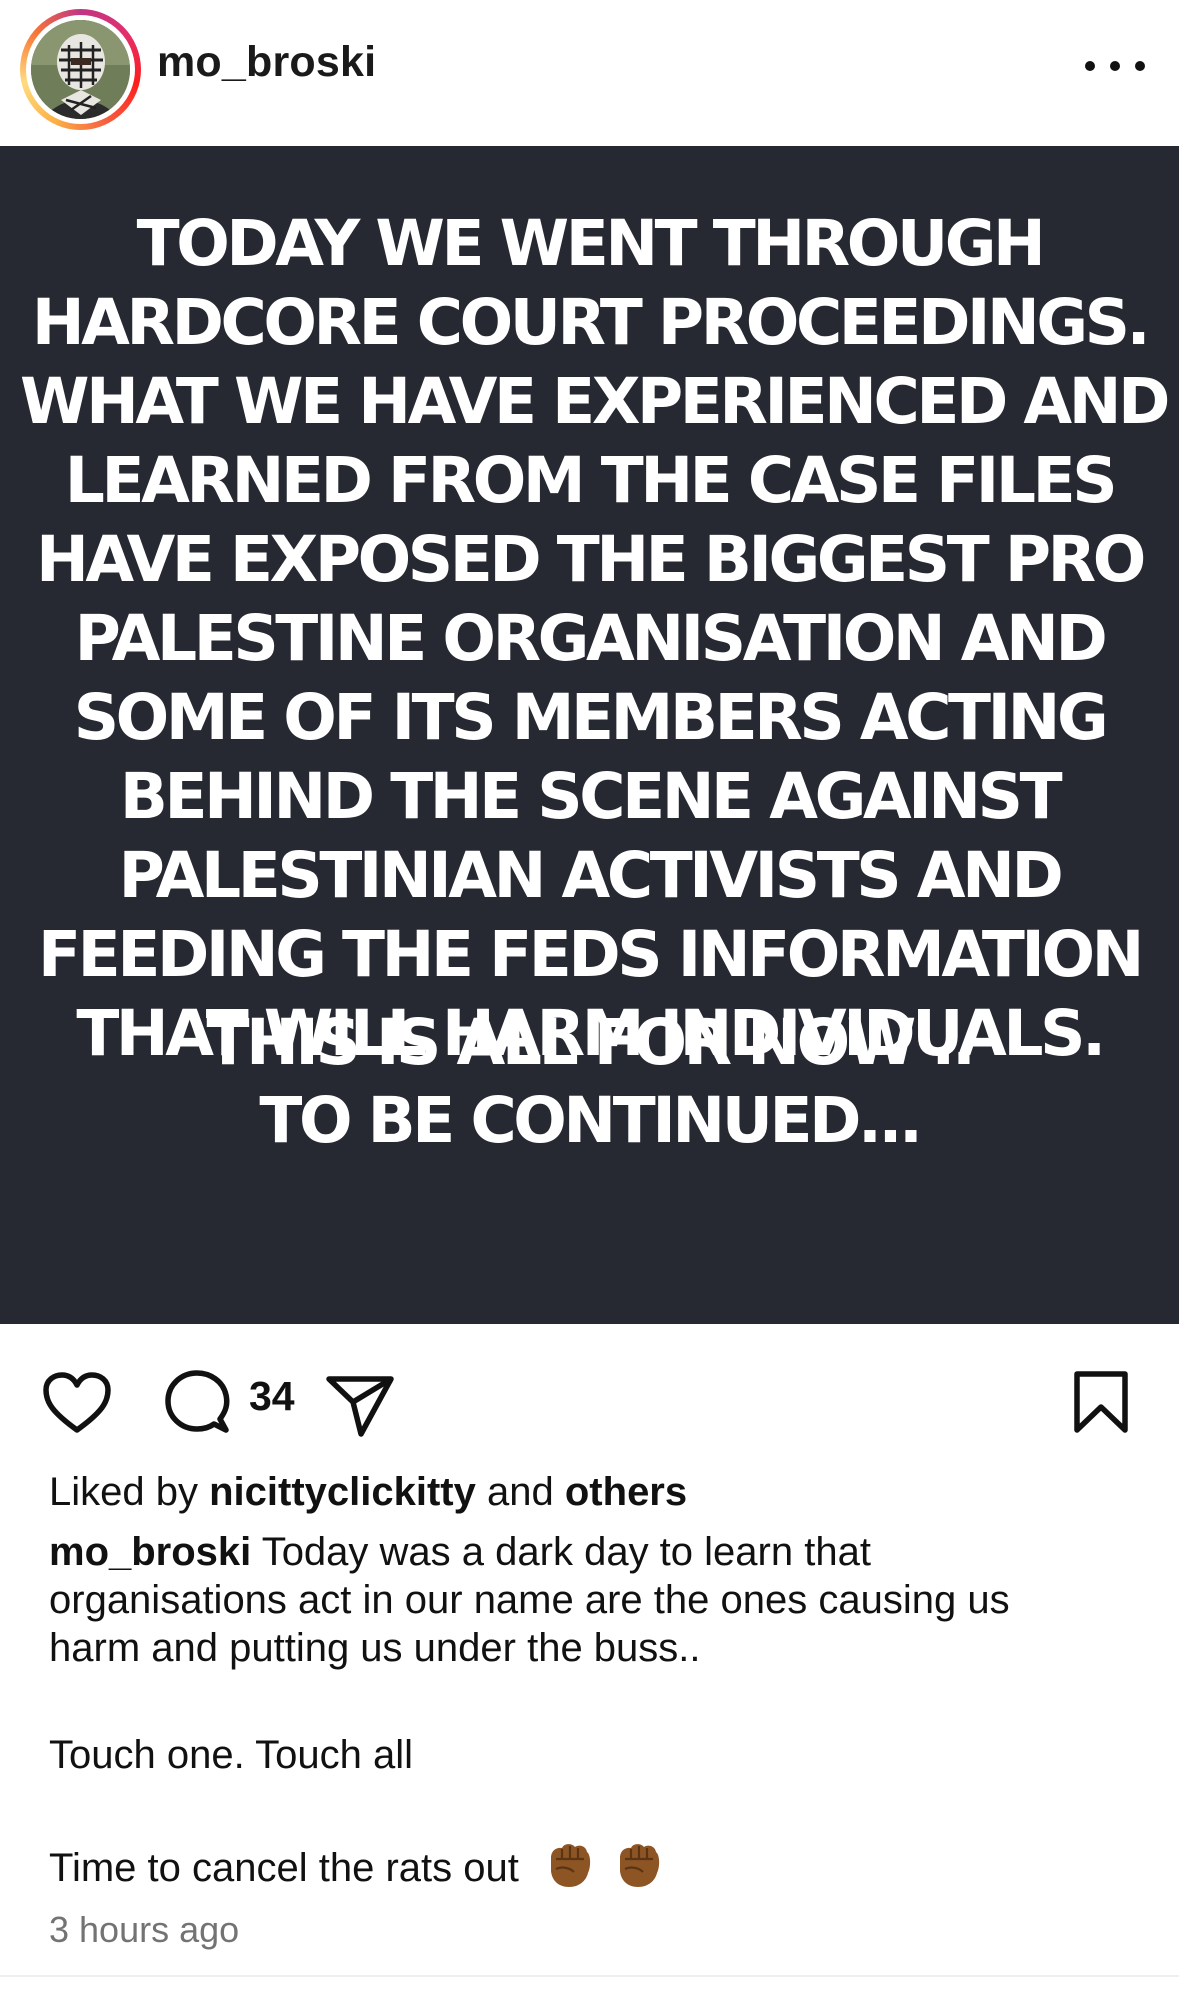 The height and width of the screenshot is (1993, 1179). What do you see at coordinates (375, 1648) in the screenshot?
I see `caption-line-3: harm and putting us under the buss..` at bounding box center [375, 1648].